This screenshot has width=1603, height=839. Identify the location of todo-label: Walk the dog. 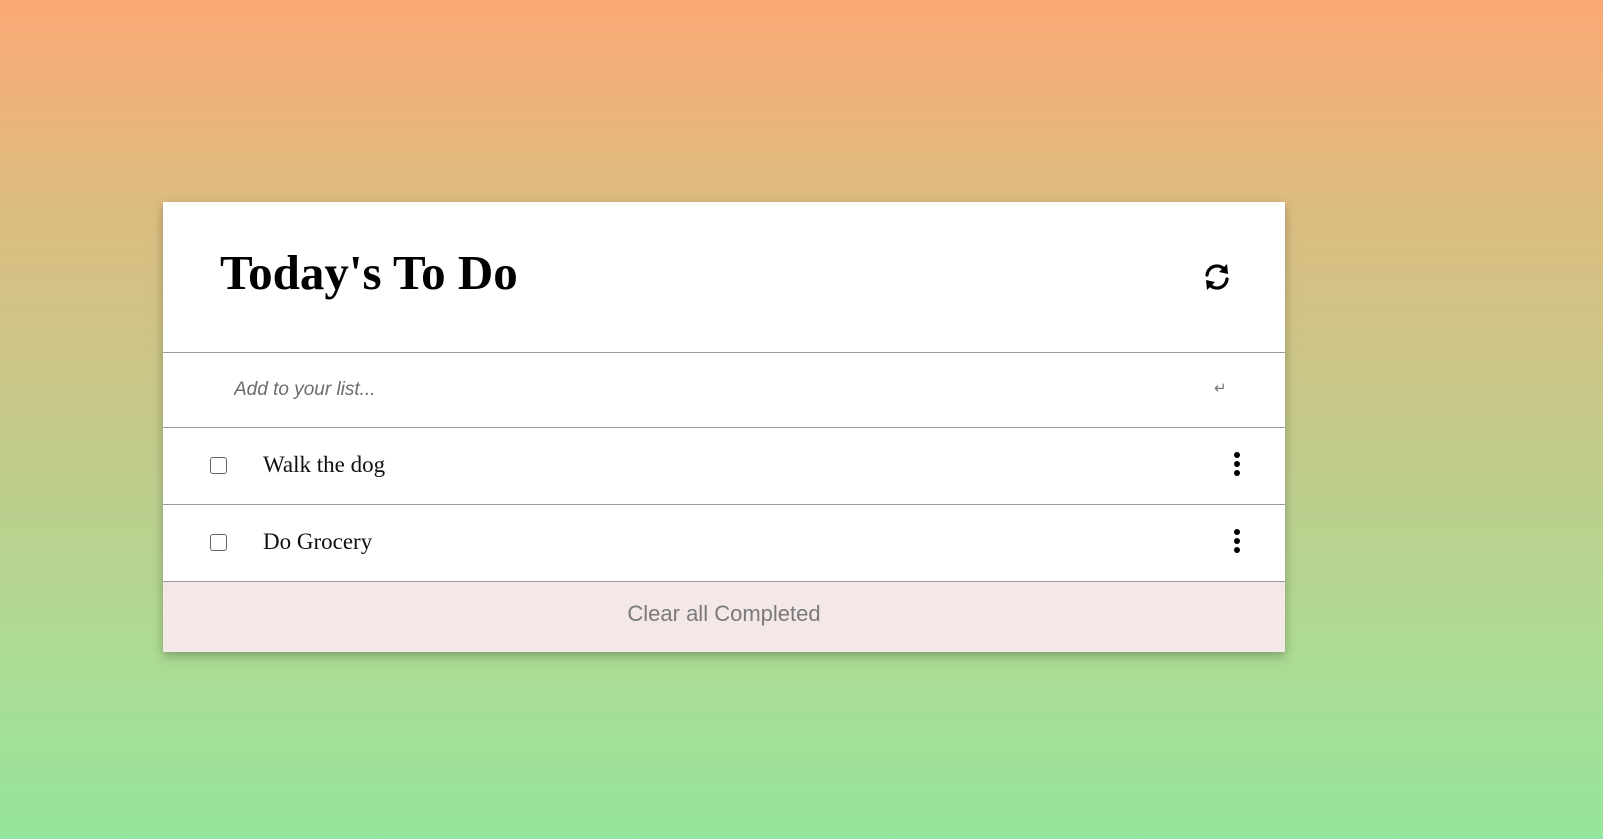
(324, 464).